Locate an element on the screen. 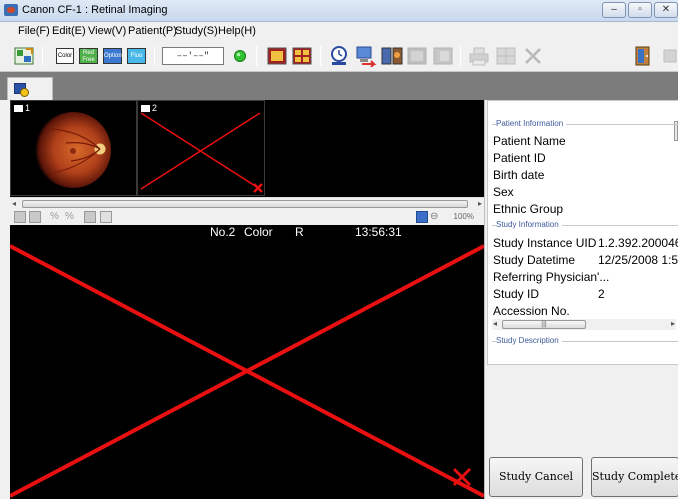 The height and width of the screenshot is (499, 678). single-view-icon is located at coordinates (277, 56).